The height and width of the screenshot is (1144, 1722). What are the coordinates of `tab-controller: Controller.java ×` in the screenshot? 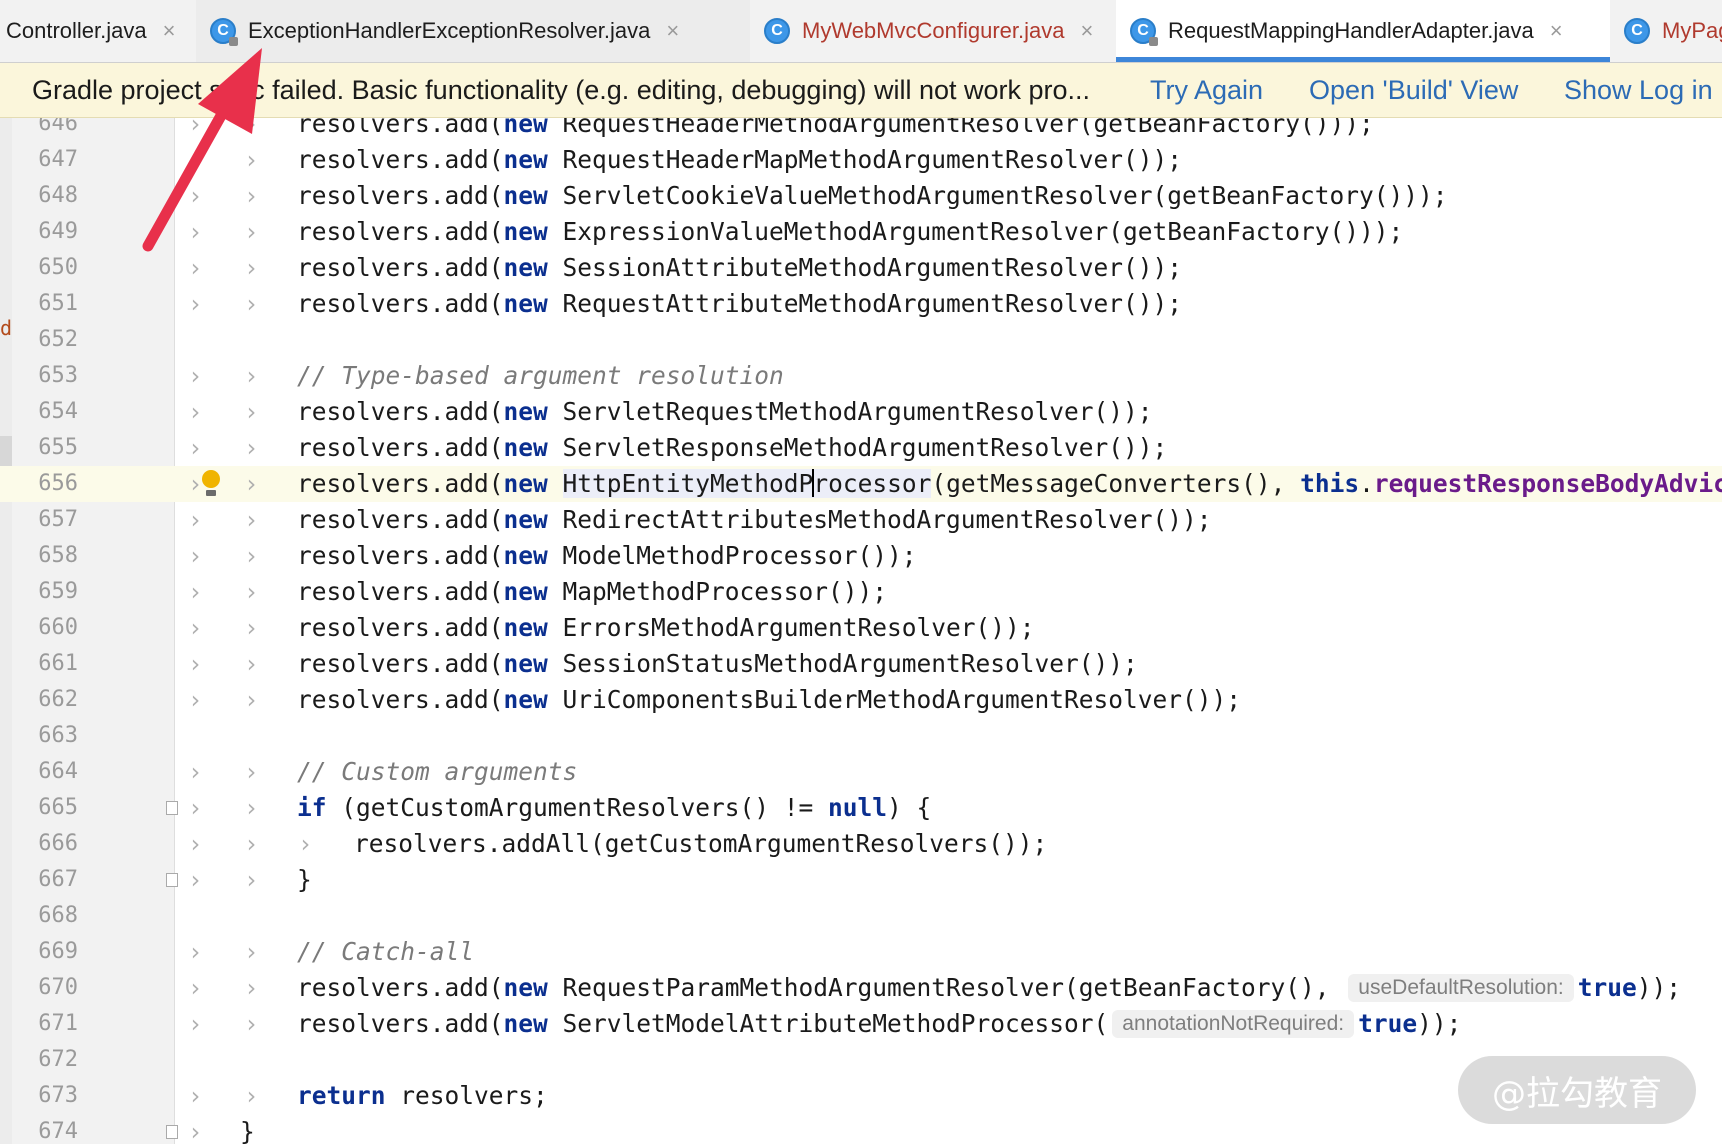 It's located at (98, 31).